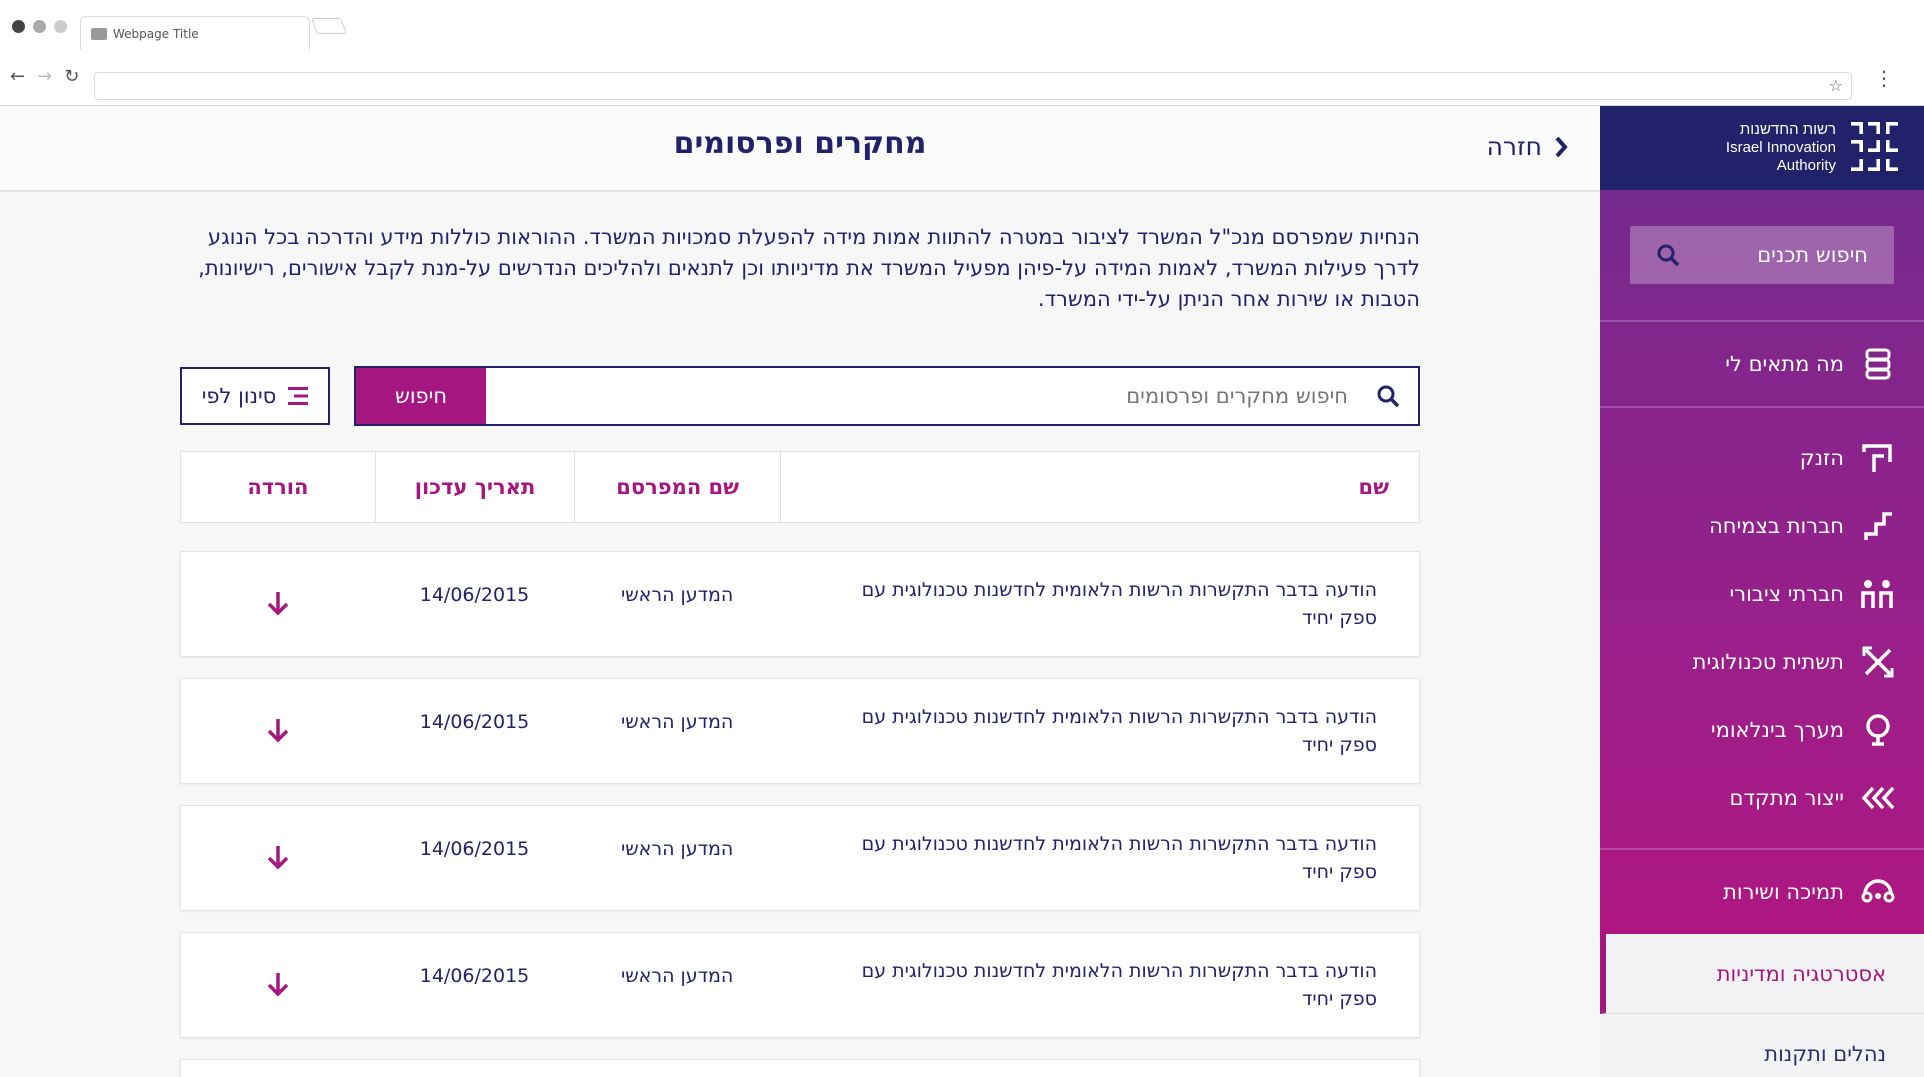  Describe the element at coordinates (1873, 148) in the screenshot. I see `innovation-authority-logo-icon` at that location.